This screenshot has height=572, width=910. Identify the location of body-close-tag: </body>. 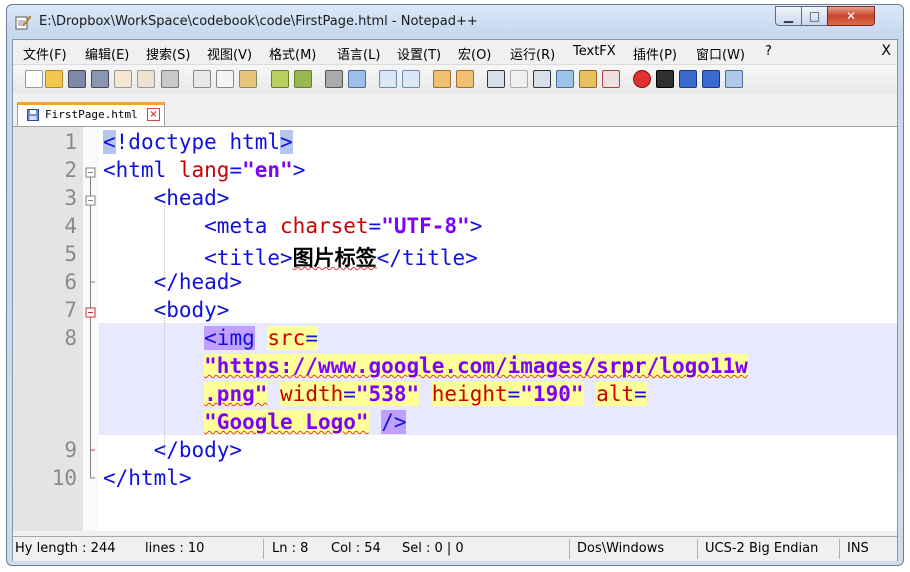
(198, 450).